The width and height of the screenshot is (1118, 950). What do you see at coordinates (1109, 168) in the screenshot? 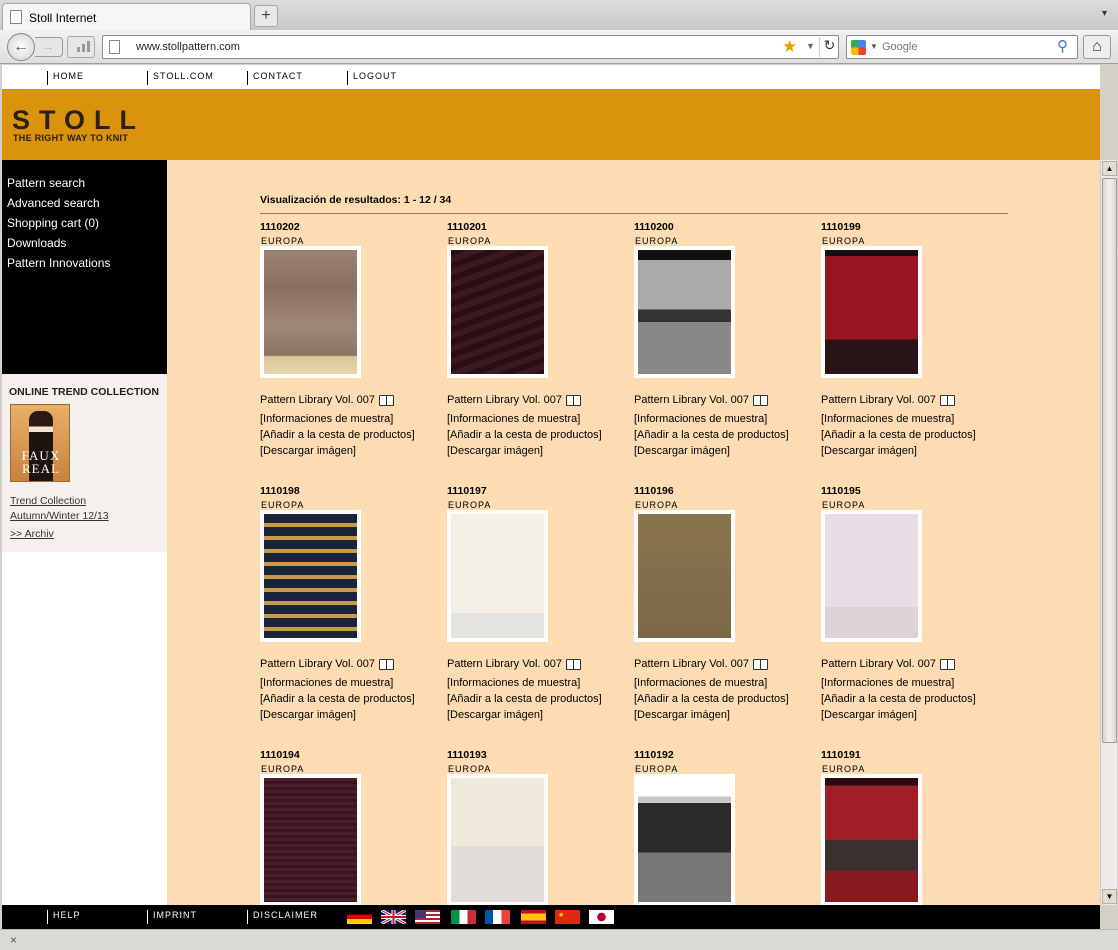
I see `scroll-up-icon: ▲` at bounding box center [1109, 168].